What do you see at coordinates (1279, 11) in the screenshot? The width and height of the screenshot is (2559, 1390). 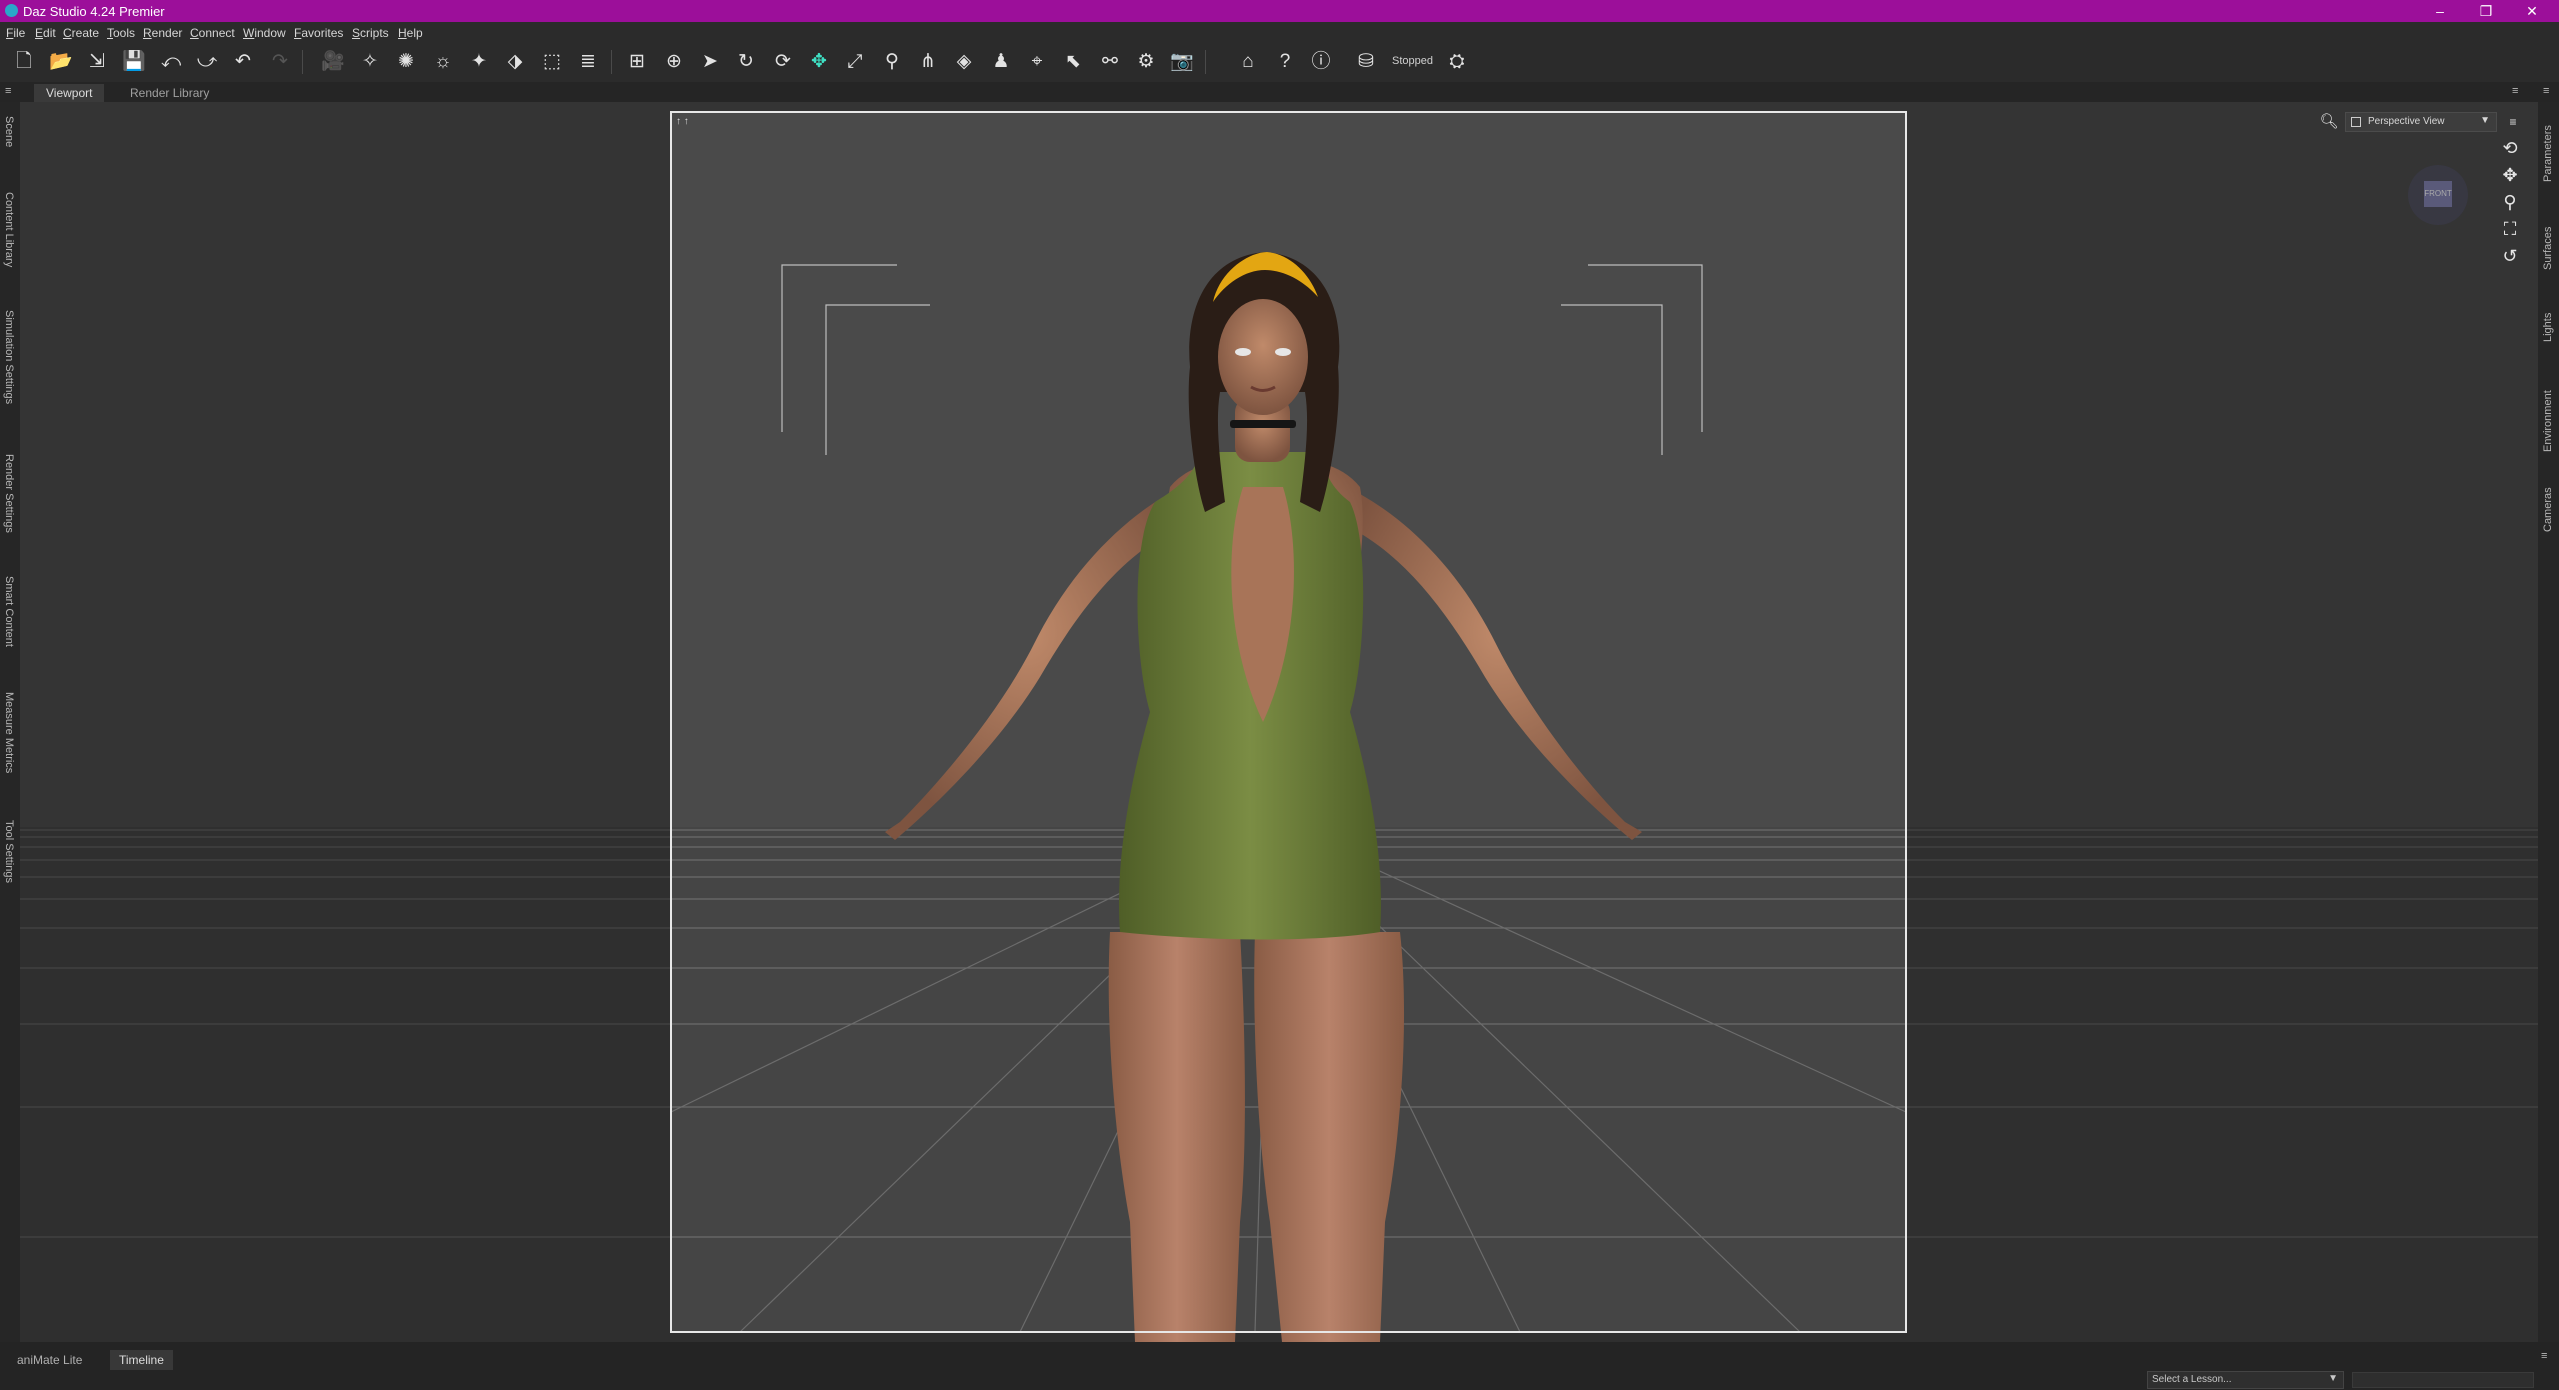 I see `title-bar: Daz Studio 4.24 Premier – ❐ ✕` at bounding box center [1279, 11].